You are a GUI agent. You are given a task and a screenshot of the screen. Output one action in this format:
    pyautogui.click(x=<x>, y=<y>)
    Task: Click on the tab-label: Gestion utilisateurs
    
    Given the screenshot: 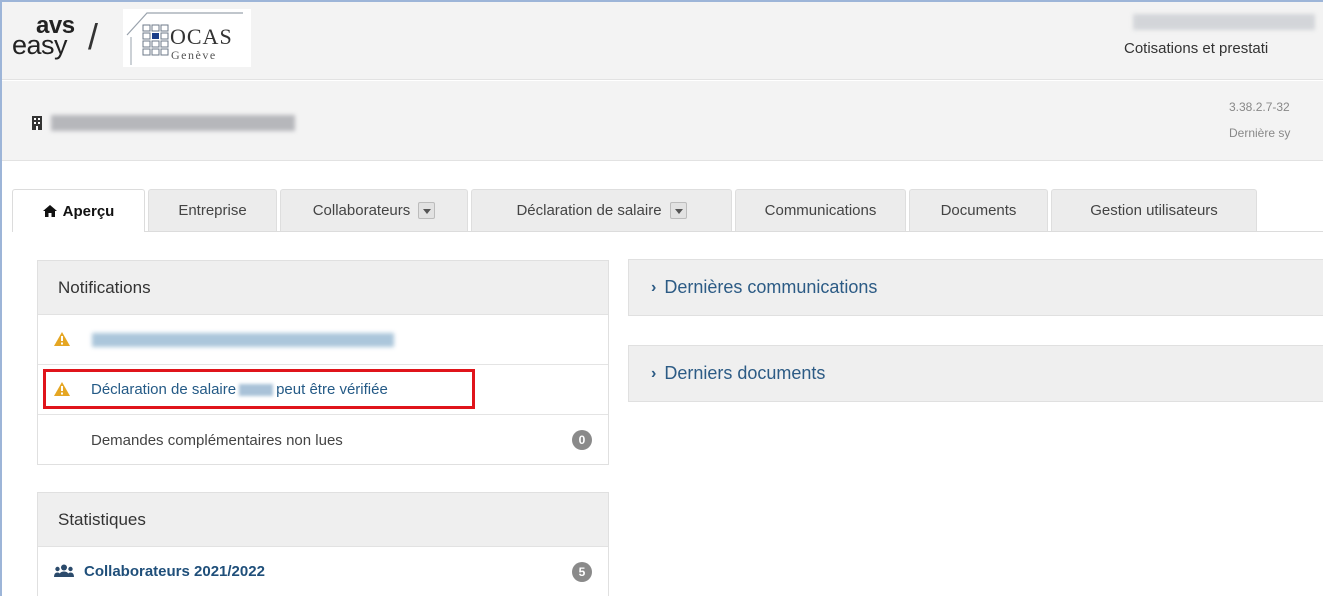 What is the action you would take?
    pyautogui.click(x=1154, y=210)
    